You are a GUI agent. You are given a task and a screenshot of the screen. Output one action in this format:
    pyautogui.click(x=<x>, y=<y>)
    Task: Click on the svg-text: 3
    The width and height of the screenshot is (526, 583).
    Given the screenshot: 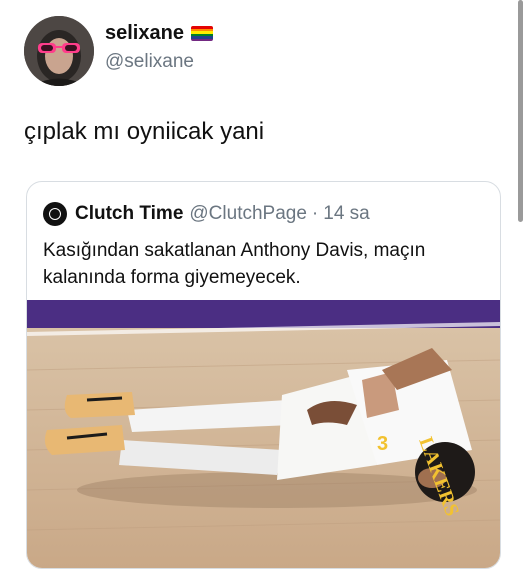 What is the action you would take?
    pyautogui.click(x=382, y=444)
    